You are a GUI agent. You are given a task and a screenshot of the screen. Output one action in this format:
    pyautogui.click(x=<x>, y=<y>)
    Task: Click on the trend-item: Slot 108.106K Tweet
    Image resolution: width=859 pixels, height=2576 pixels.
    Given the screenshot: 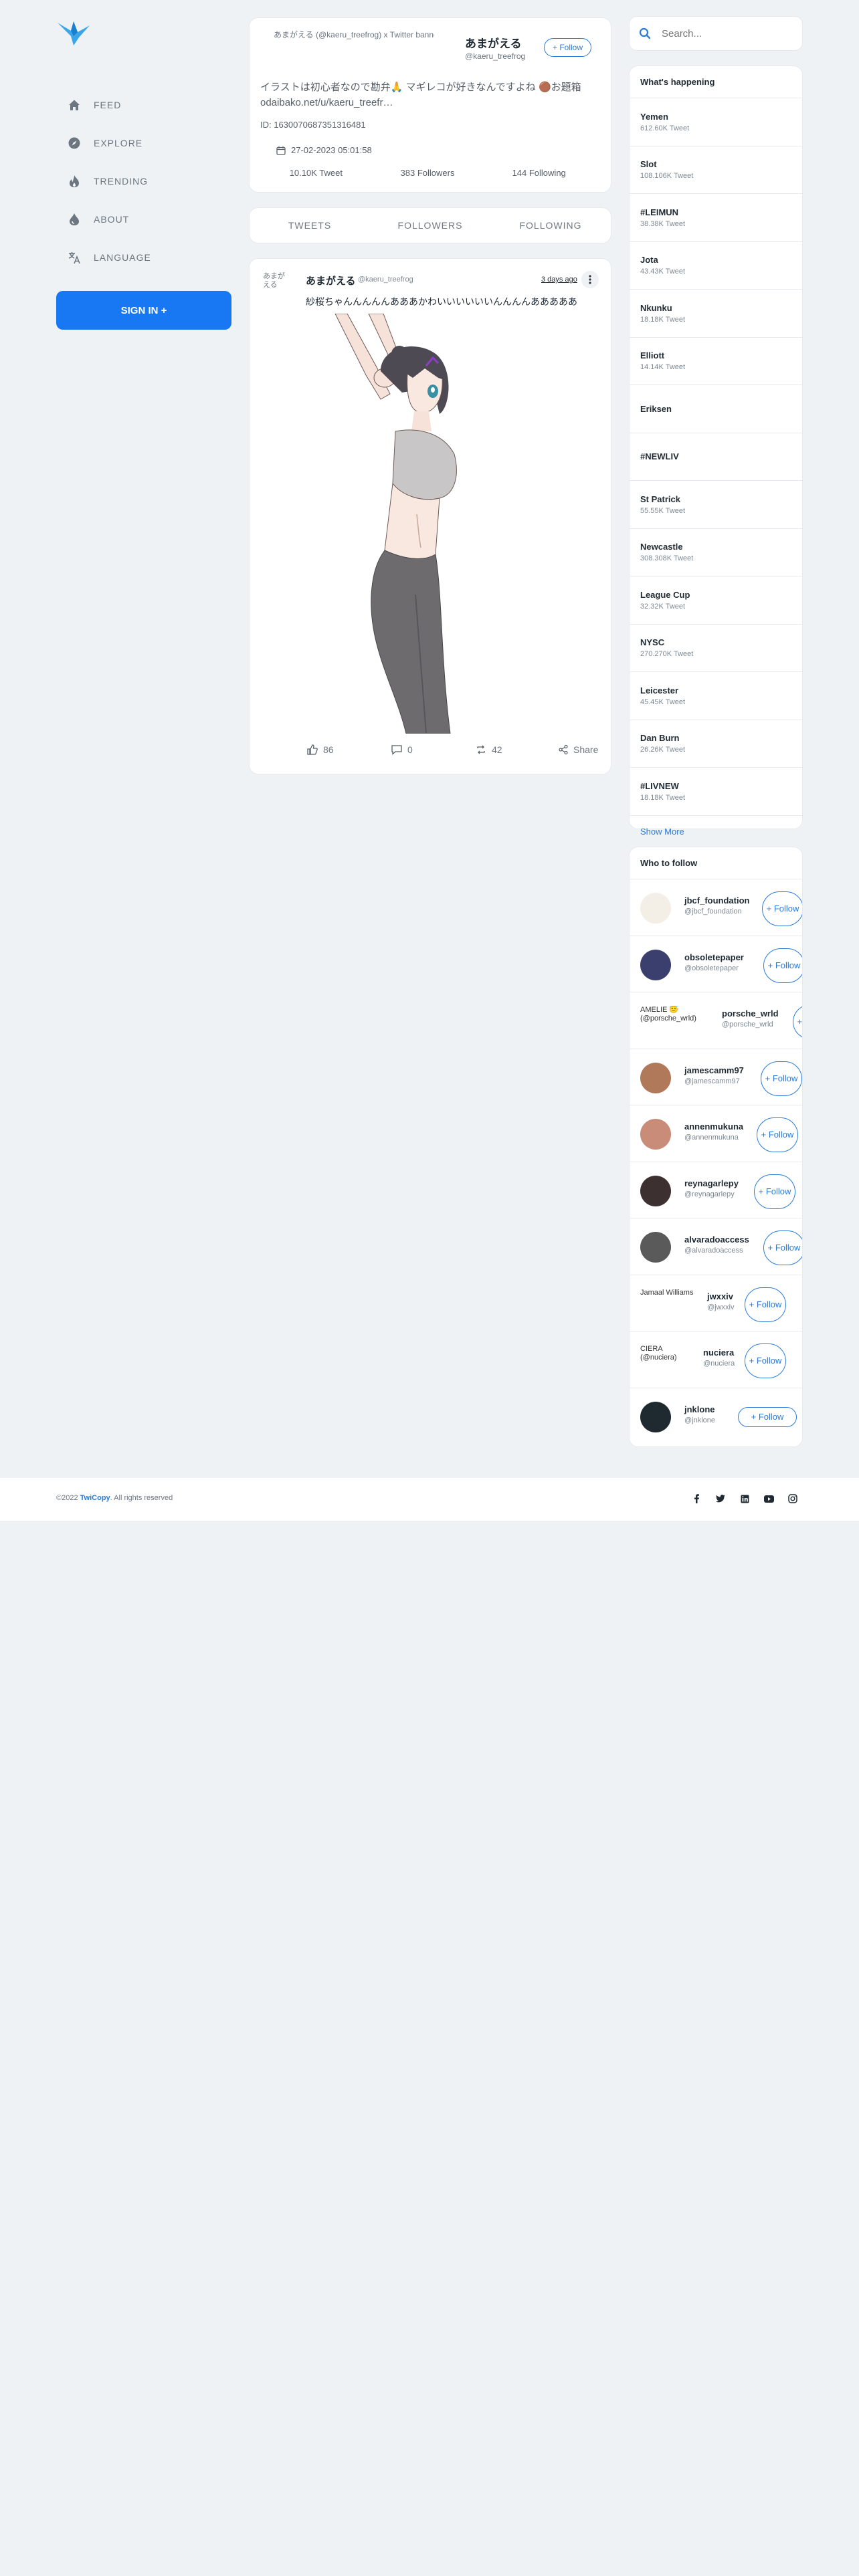 What is the action you would take?
    pyautogui.click(x=716, y=170)
    